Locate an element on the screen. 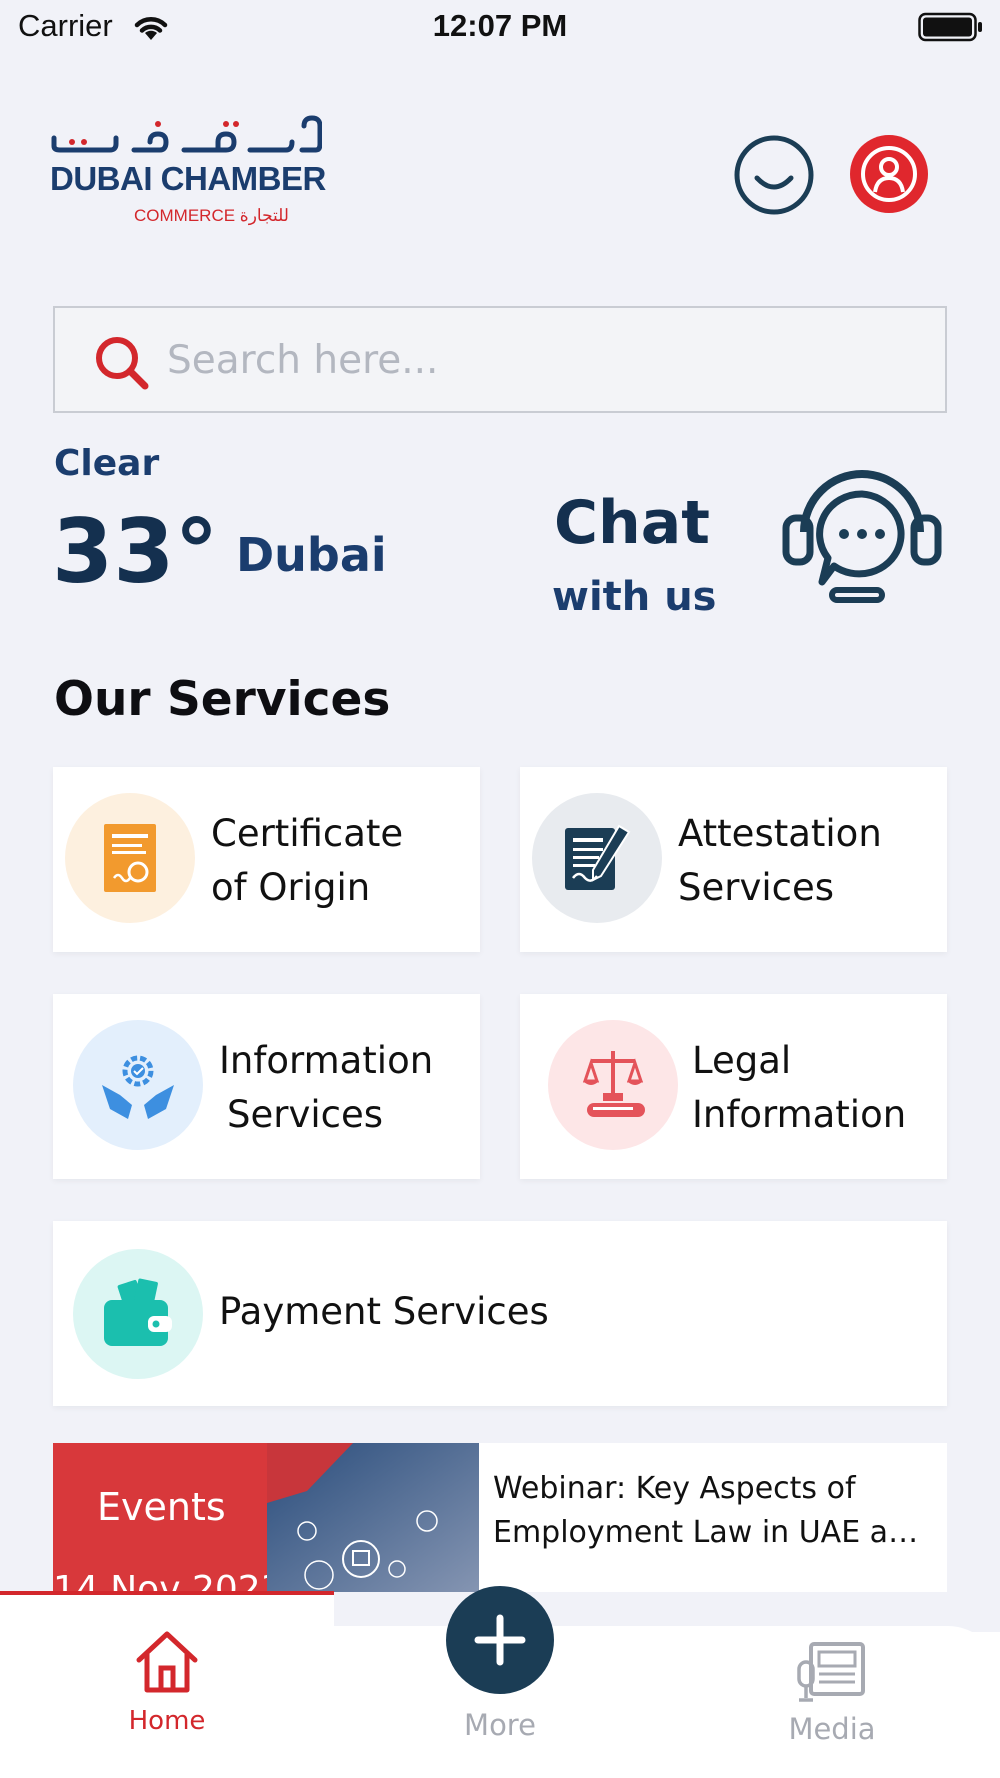 Image resolution: width=1000 pixels, height=1778 pixels. certificate-icon is located at coordinates (130, 858).